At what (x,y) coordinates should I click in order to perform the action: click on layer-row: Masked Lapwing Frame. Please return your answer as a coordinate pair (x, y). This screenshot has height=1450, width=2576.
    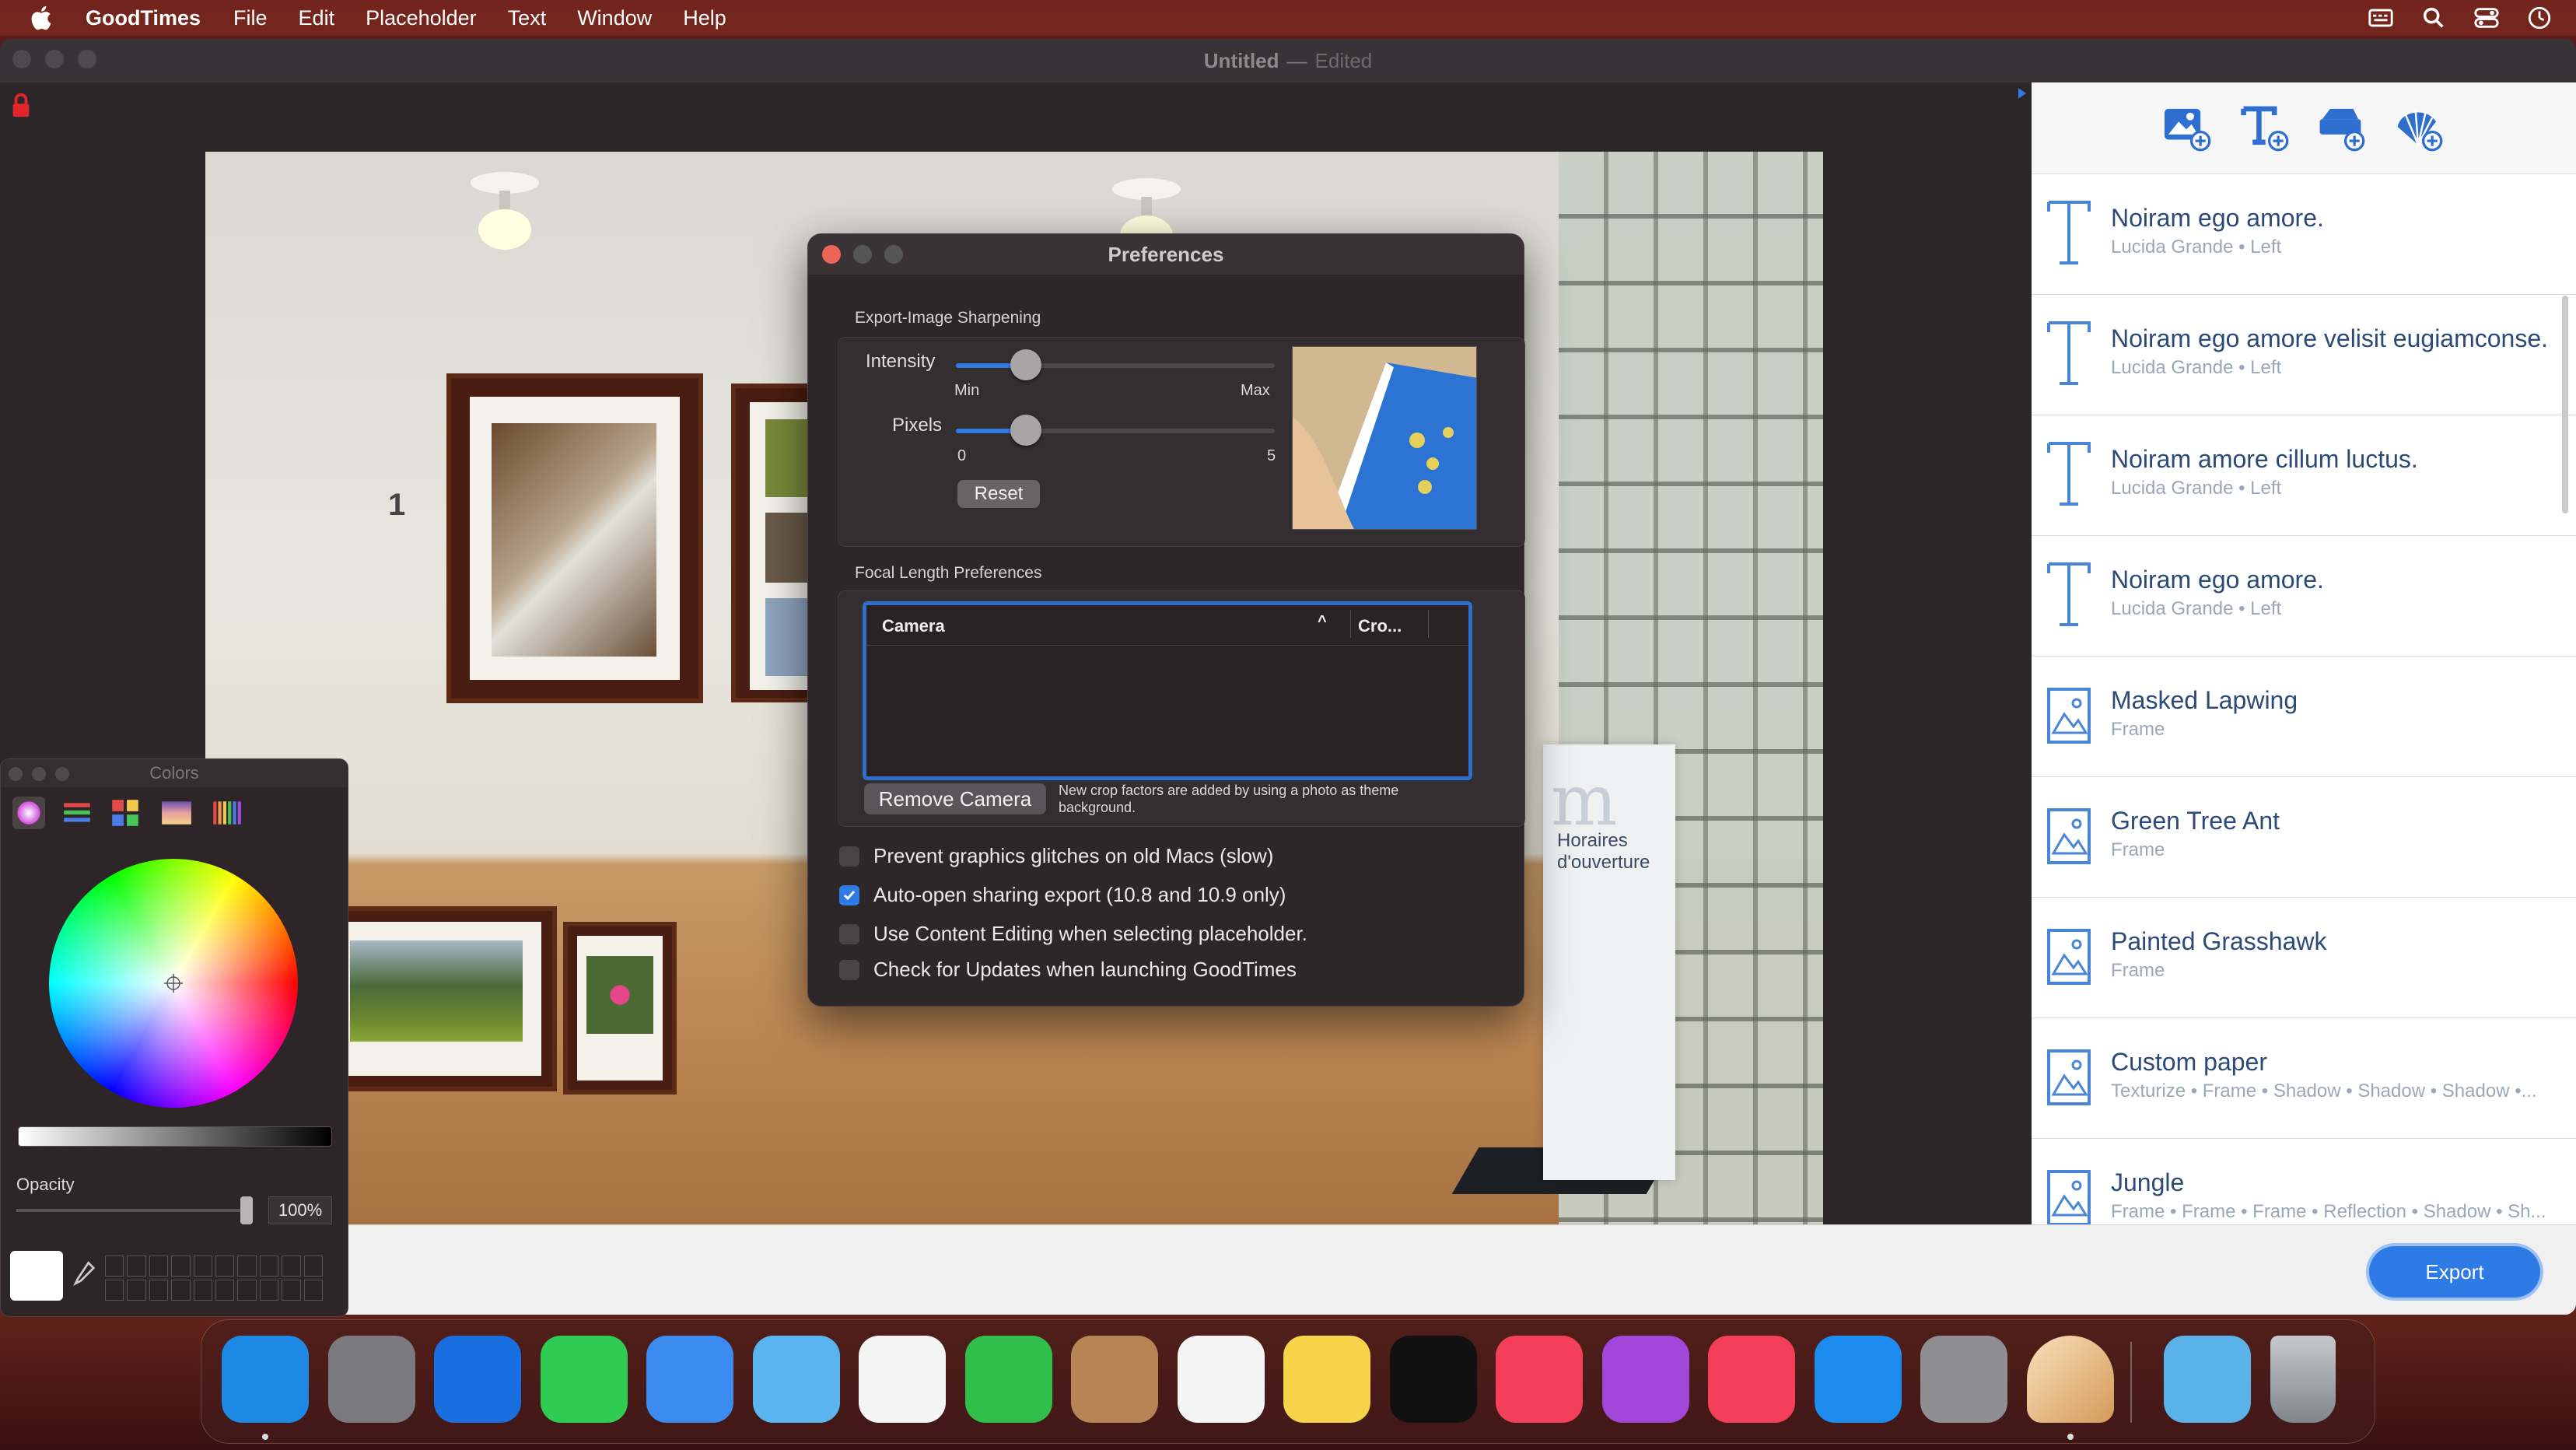
    Looking at the image, I should click on (2304, 717).